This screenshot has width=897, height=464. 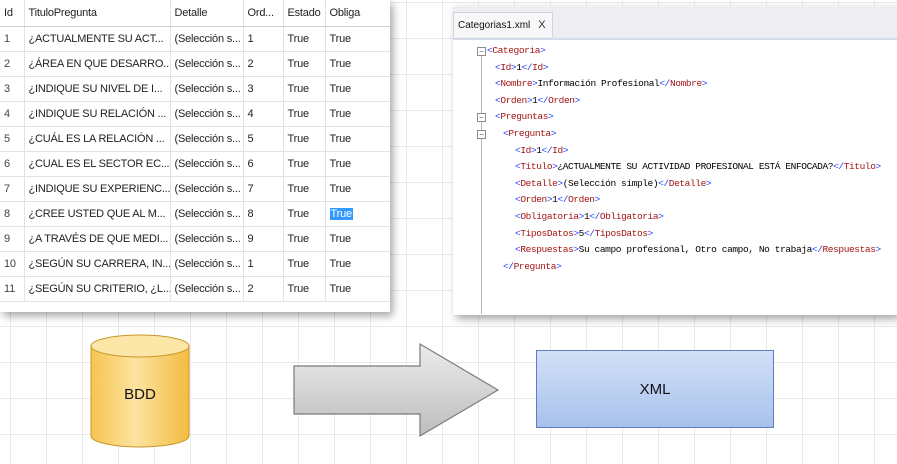 I want to click on xml-label: XML, so click(x=655, y=389).